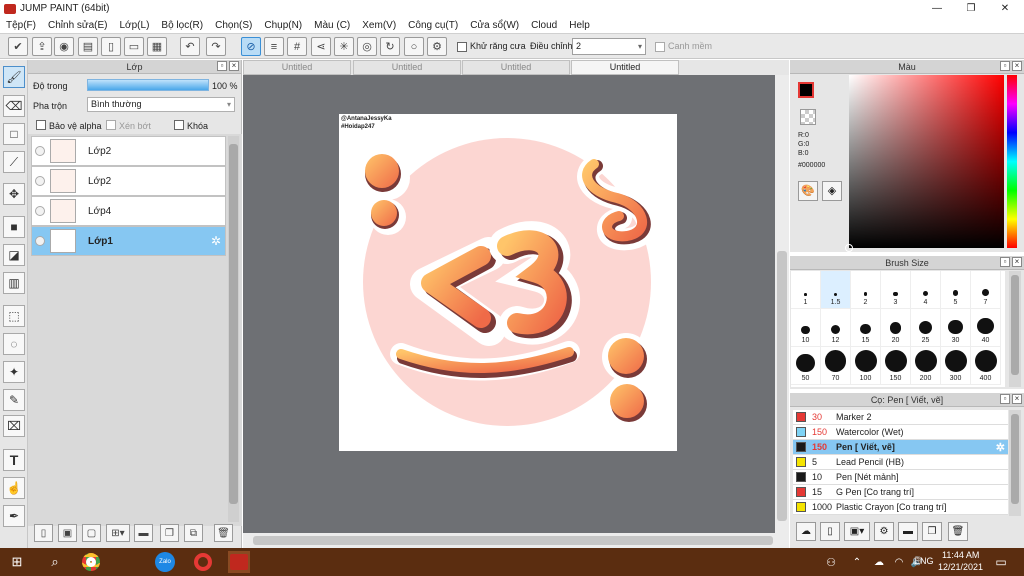 This screenshot has height=576, width=1024. Describe the element at coordinates (609, 46) in the screenshot. I see `adjust-select: 2 ▾` at that location.